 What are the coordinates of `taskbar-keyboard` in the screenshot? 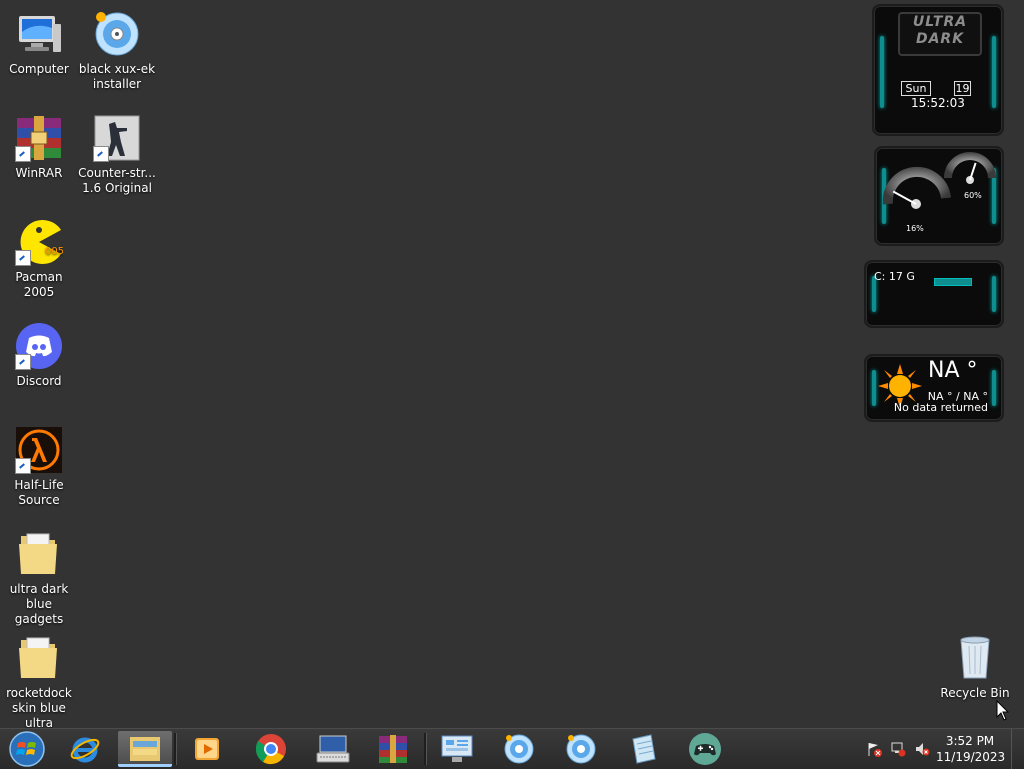 It's located at (333, 749).